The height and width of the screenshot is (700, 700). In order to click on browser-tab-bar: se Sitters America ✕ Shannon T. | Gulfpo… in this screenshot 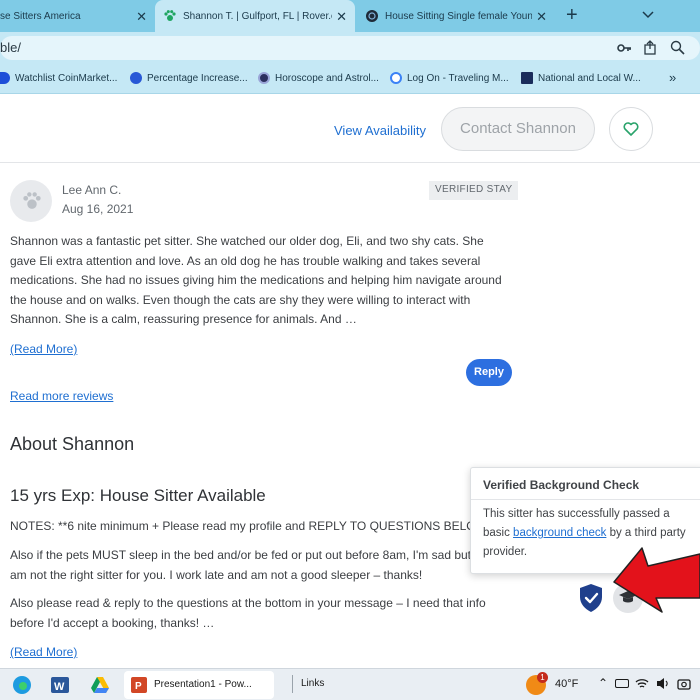, I will do `click(350, 16)`.